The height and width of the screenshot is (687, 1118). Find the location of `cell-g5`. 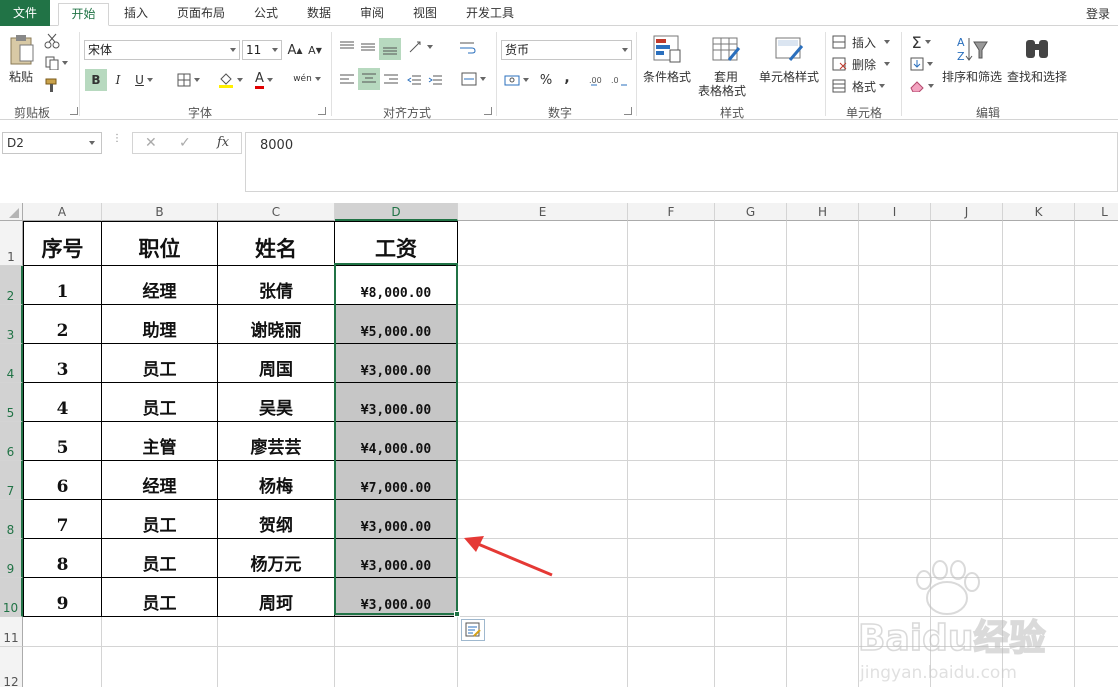

cell-g5 is located at coordinates (751, 402).